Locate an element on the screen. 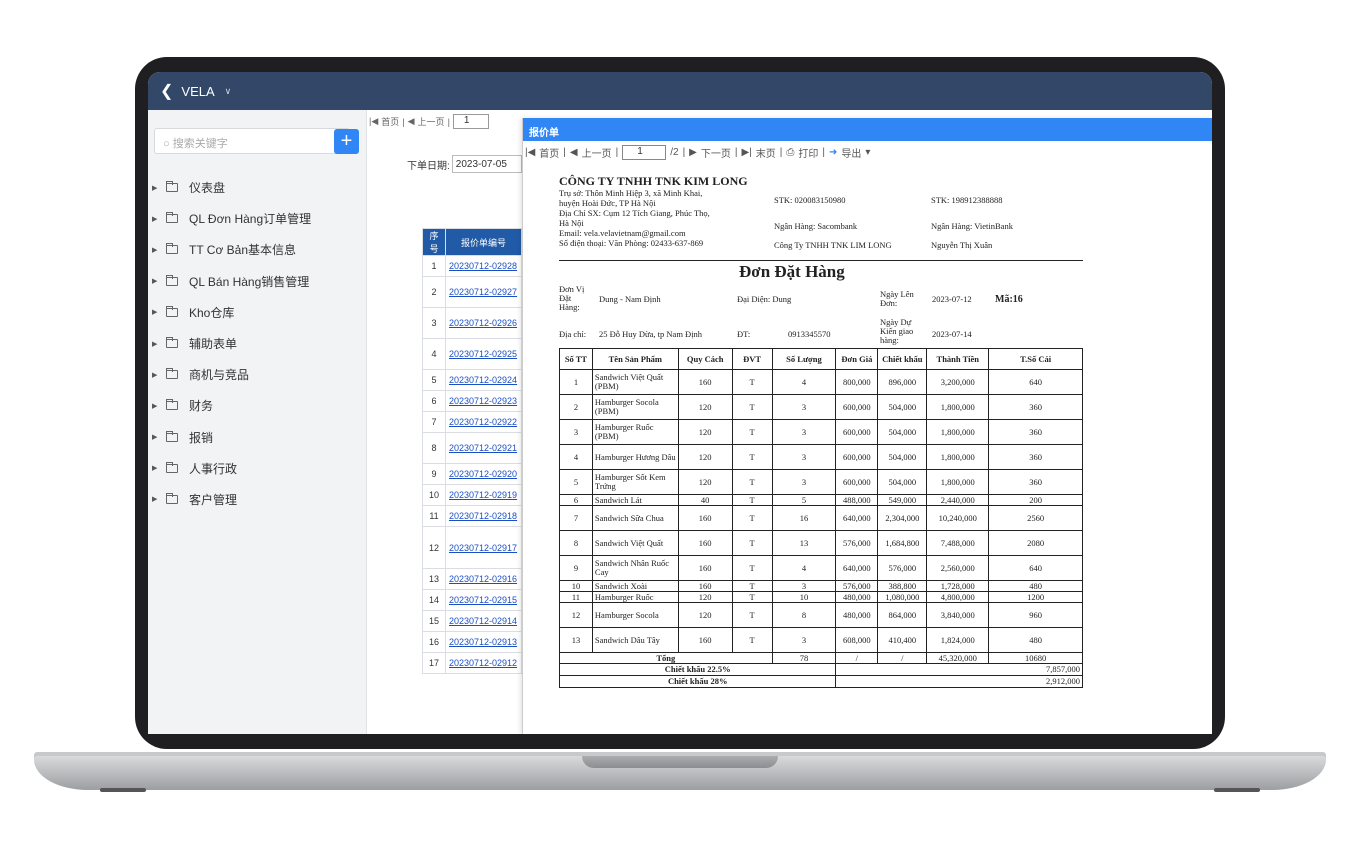 The image size is (1360, 852). representative: Đại Diện: Dung is located at coordinates (764, 299).